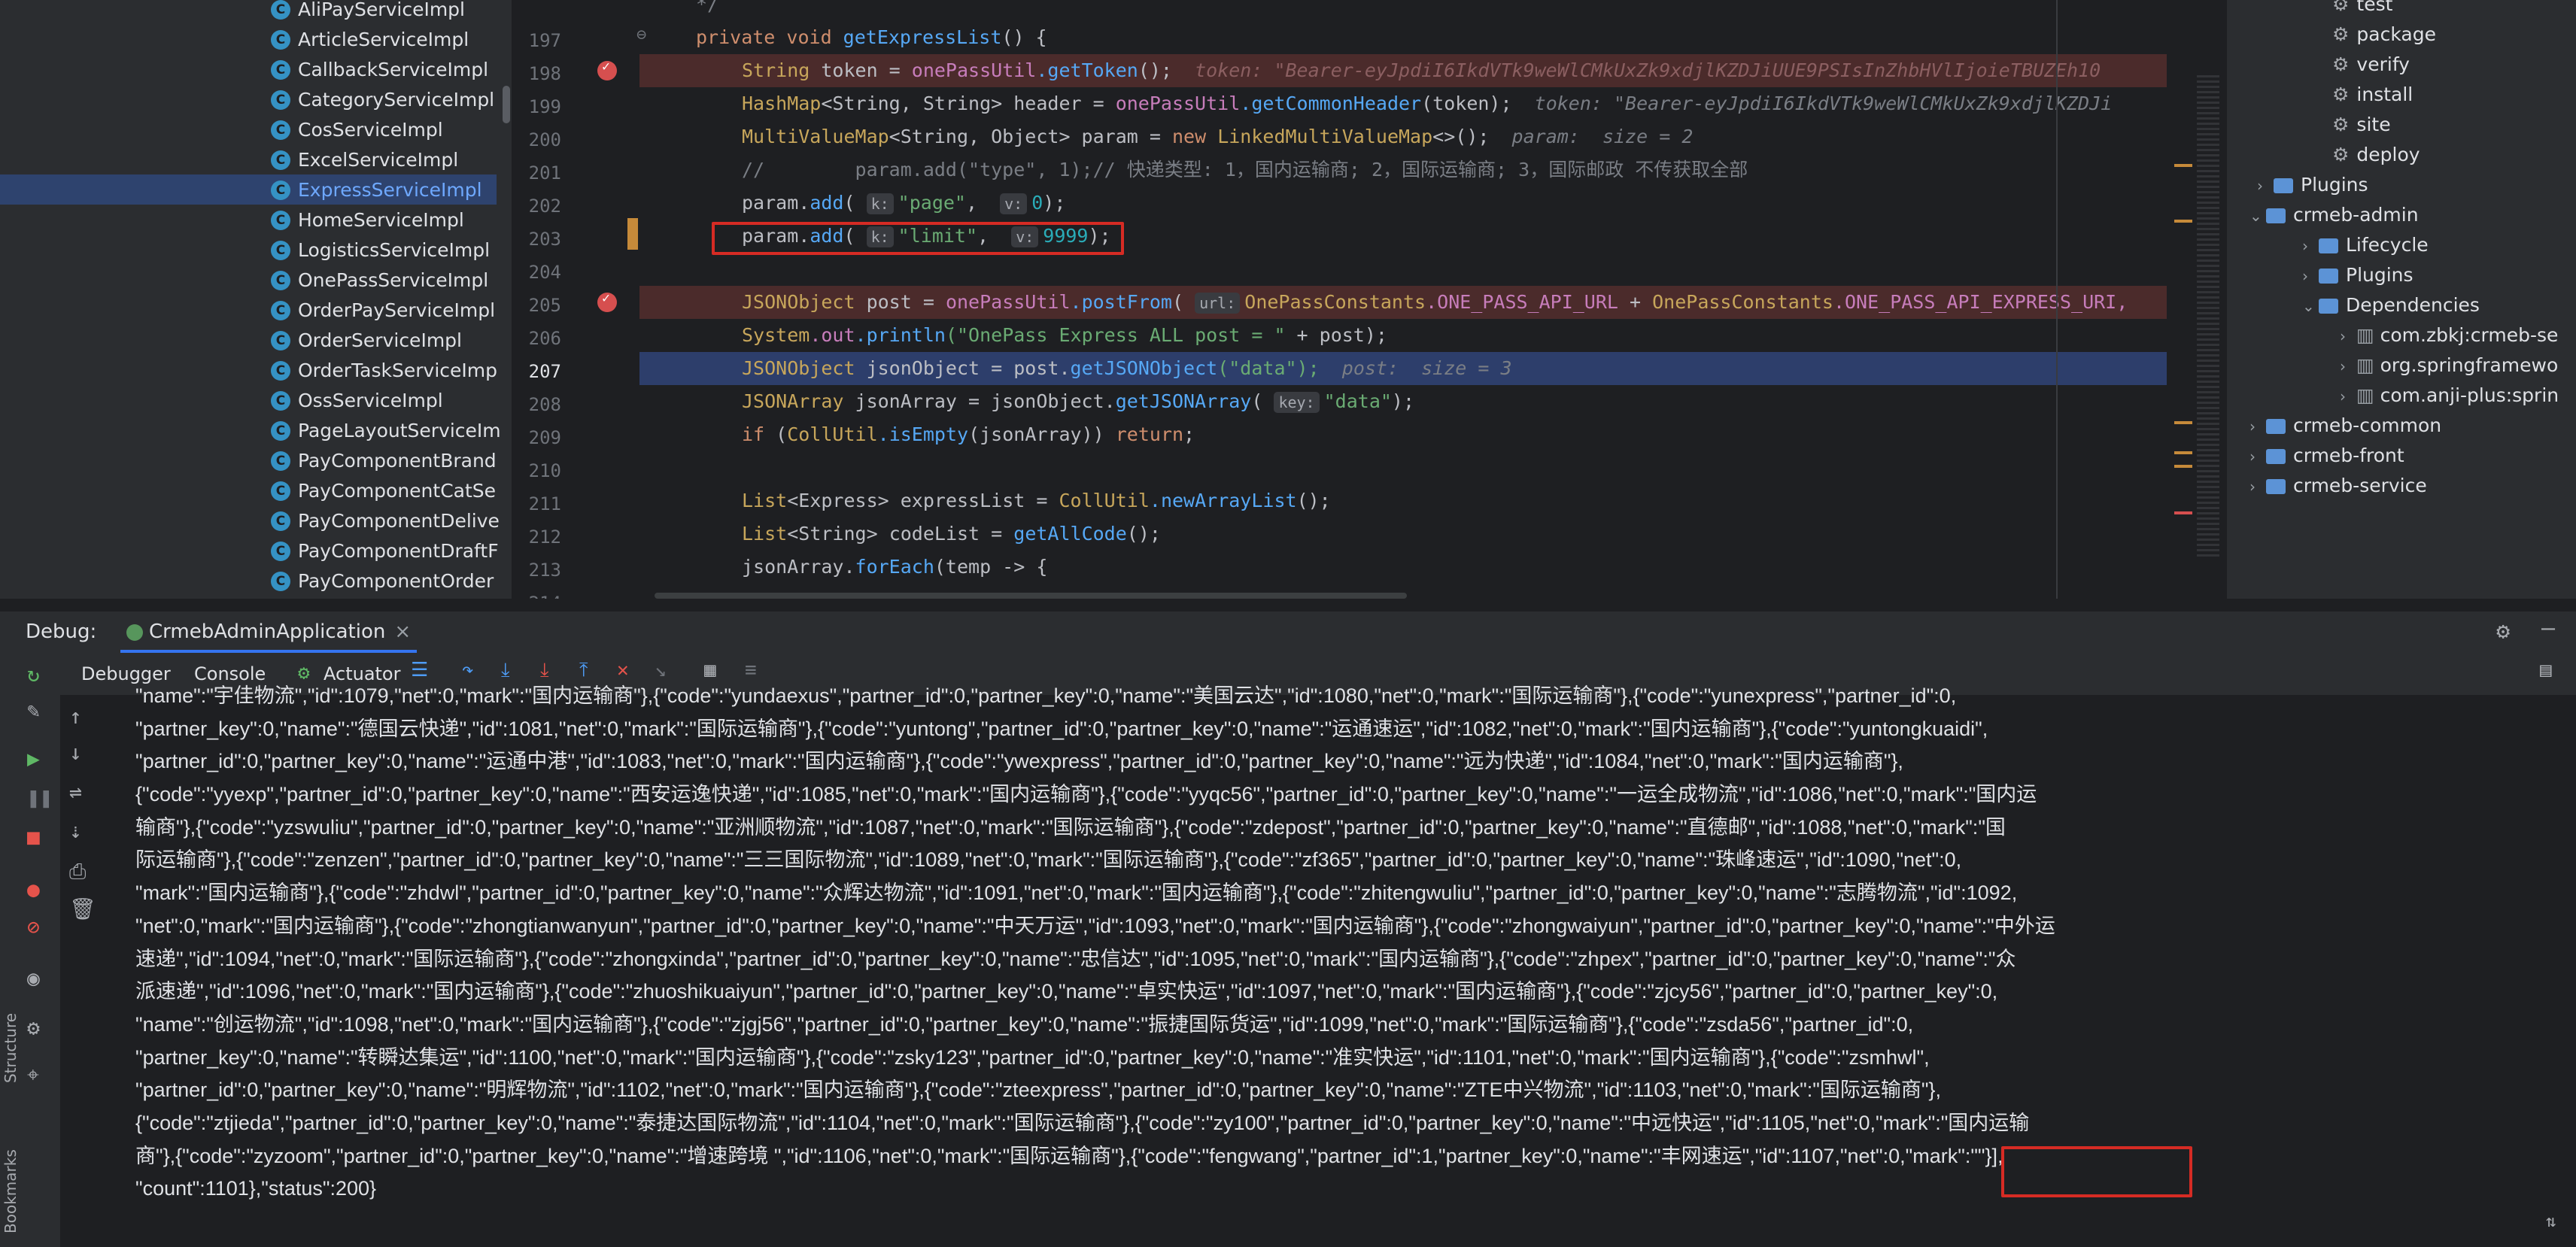 The image size is (2576, 1247). What do you see at coordinates (2450, 396) in the screenshot?
I see `maven-tree-item: › ▥ com.anji-plus:sprin` at bounding box center [2450, 396].